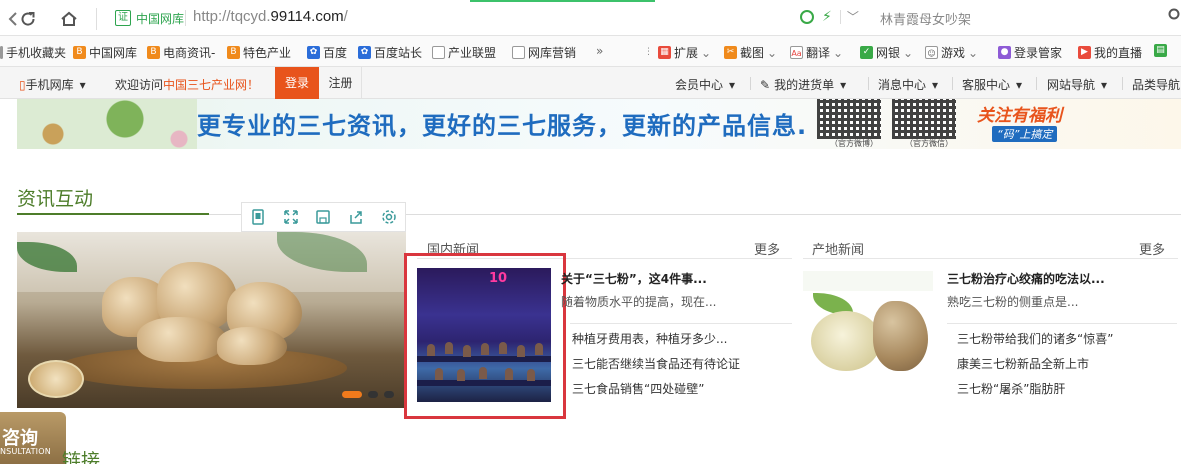 The image size is (1181, 464). I want to click on mobile-wangku-menu: ▯手机网库 ▾, so click(52, 84).